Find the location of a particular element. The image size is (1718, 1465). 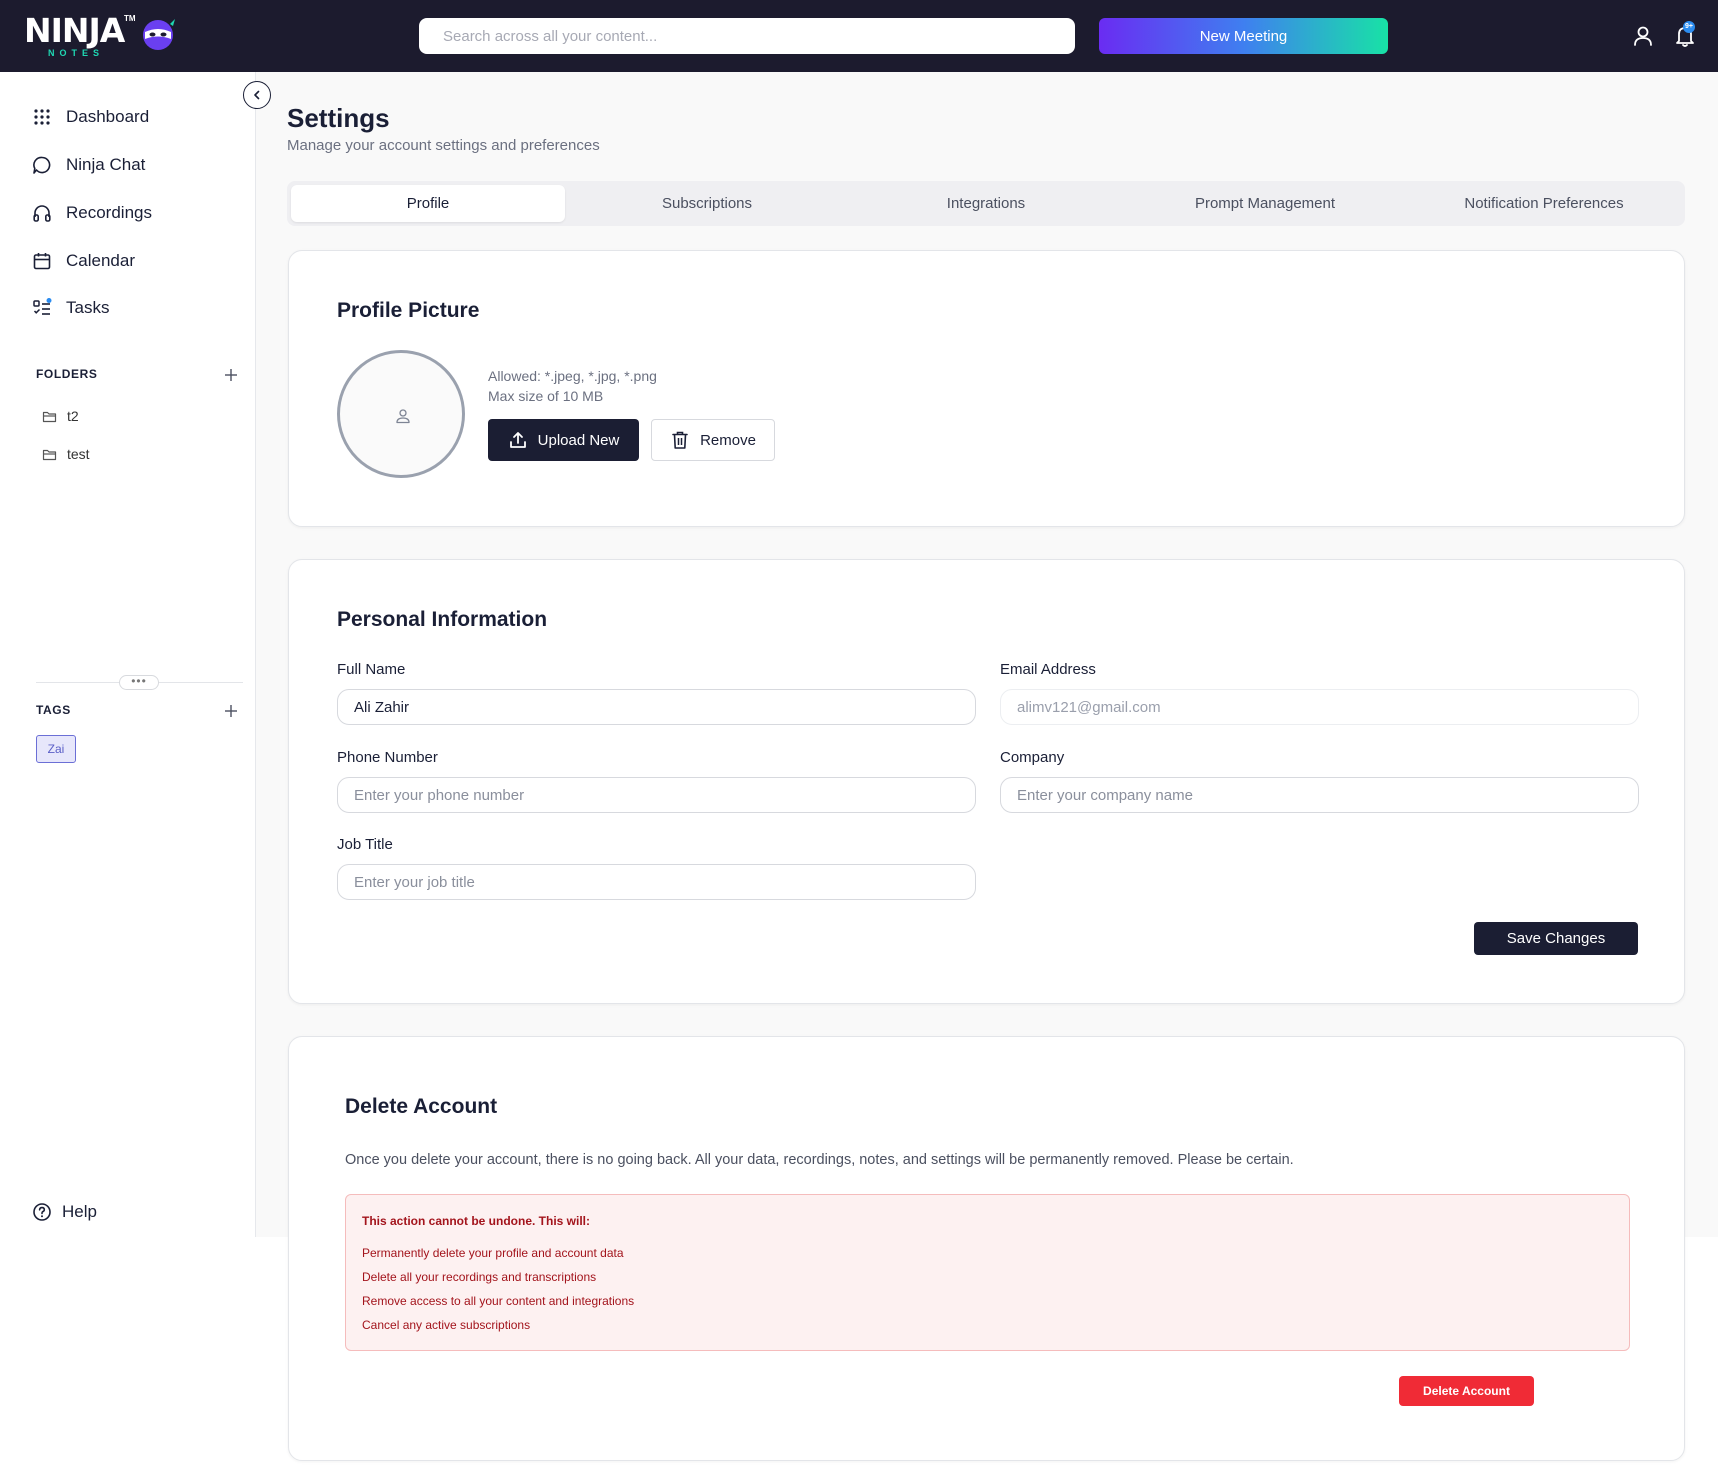

job-title-field is located at coordinates (656, 882).